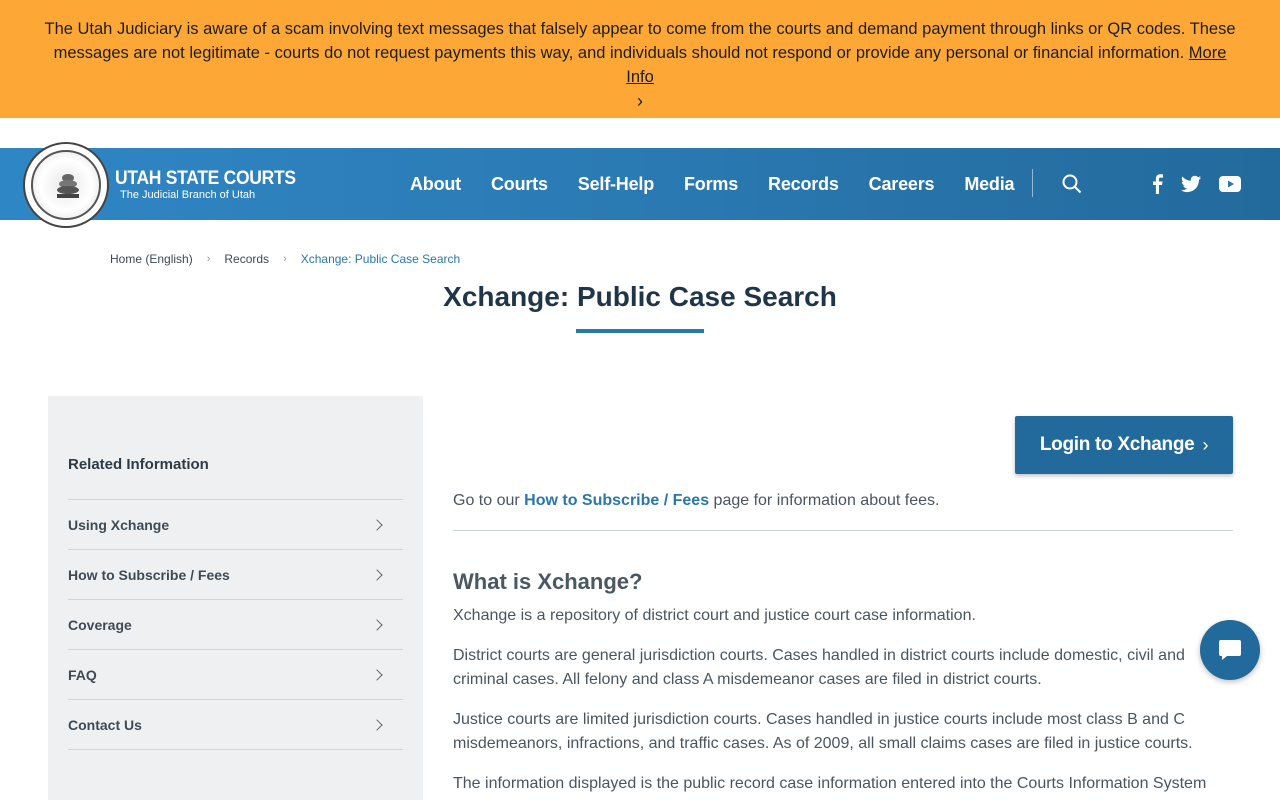 This screenshot has height=800, width=1280. What do you see at coordinates (1072, 184) in the screenshot?
I see `search-icon` at bounding box center [1072, 184].